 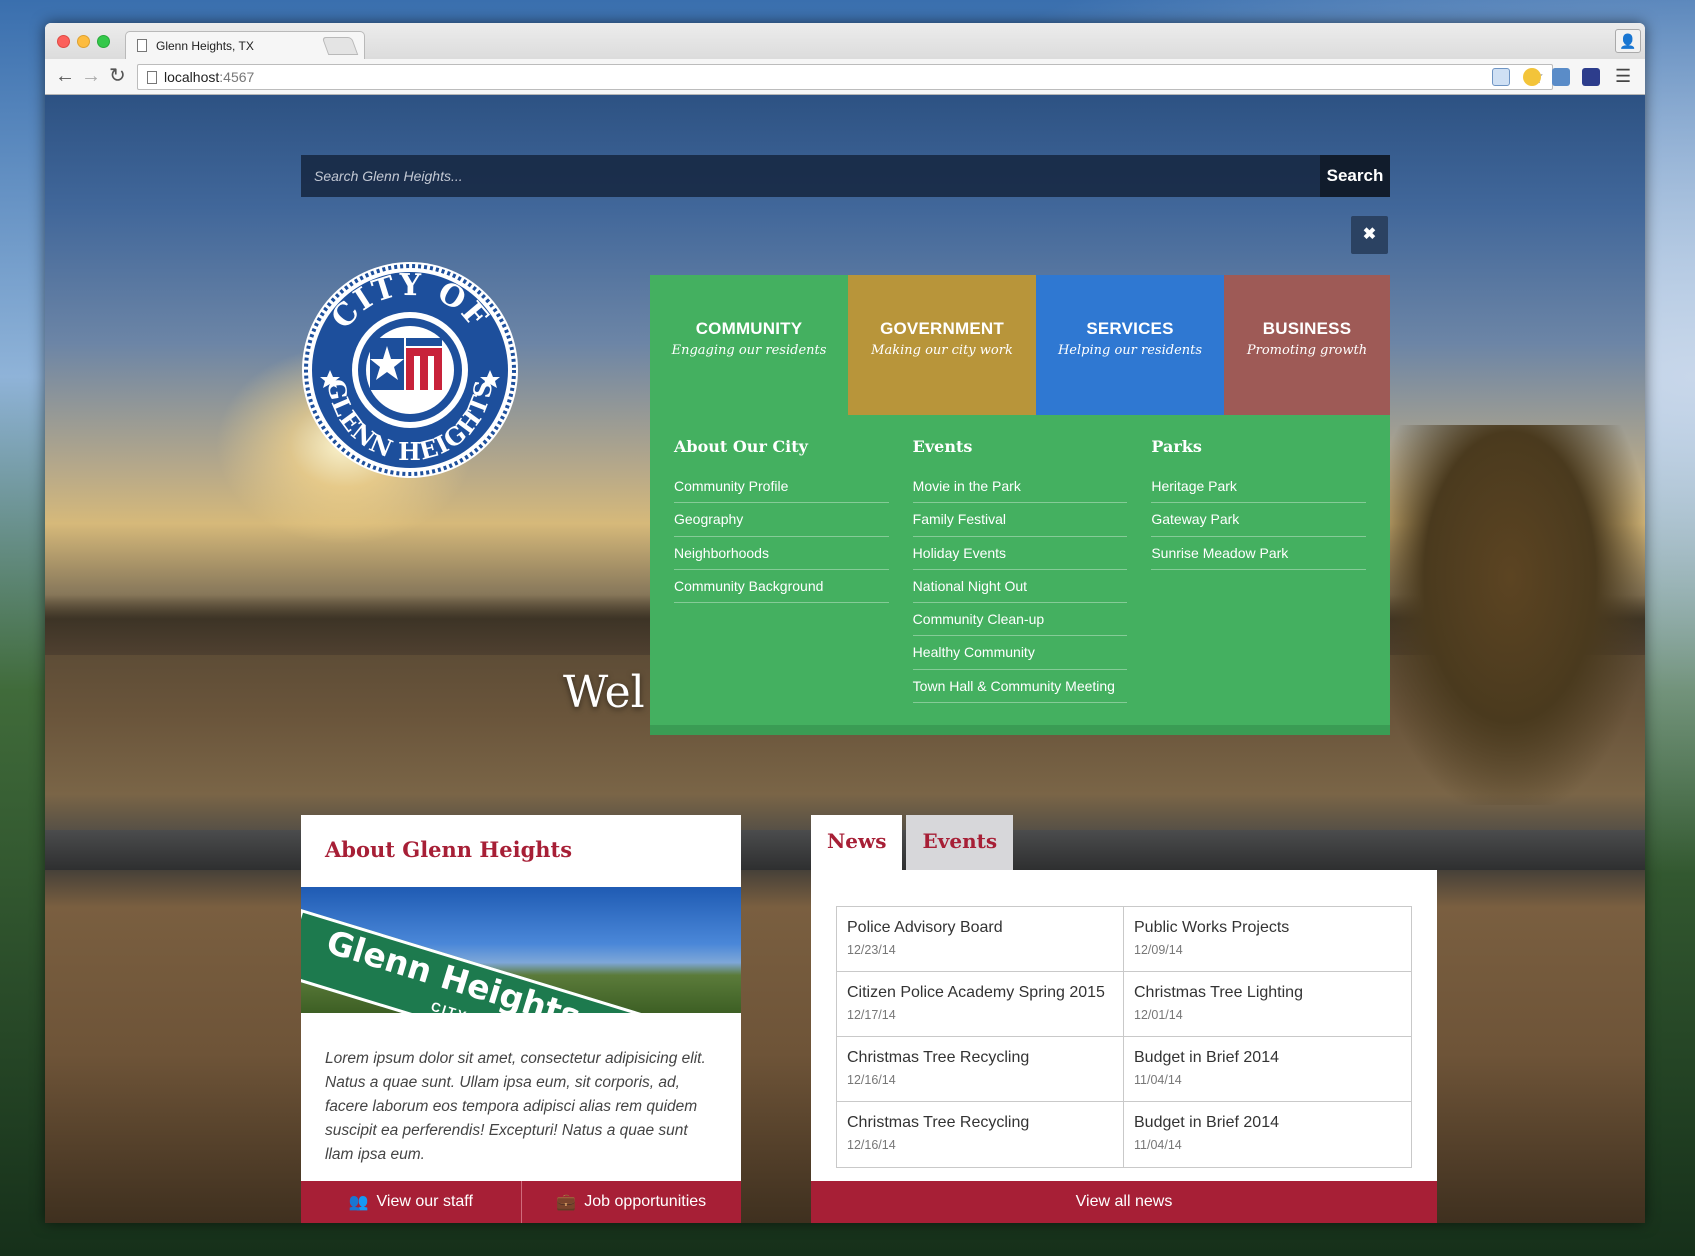 What do you see at coordinates (1124, 1202) in the screenshot?
I see `view-all-news-button: View all news` at bounding box center [1124, 1202].